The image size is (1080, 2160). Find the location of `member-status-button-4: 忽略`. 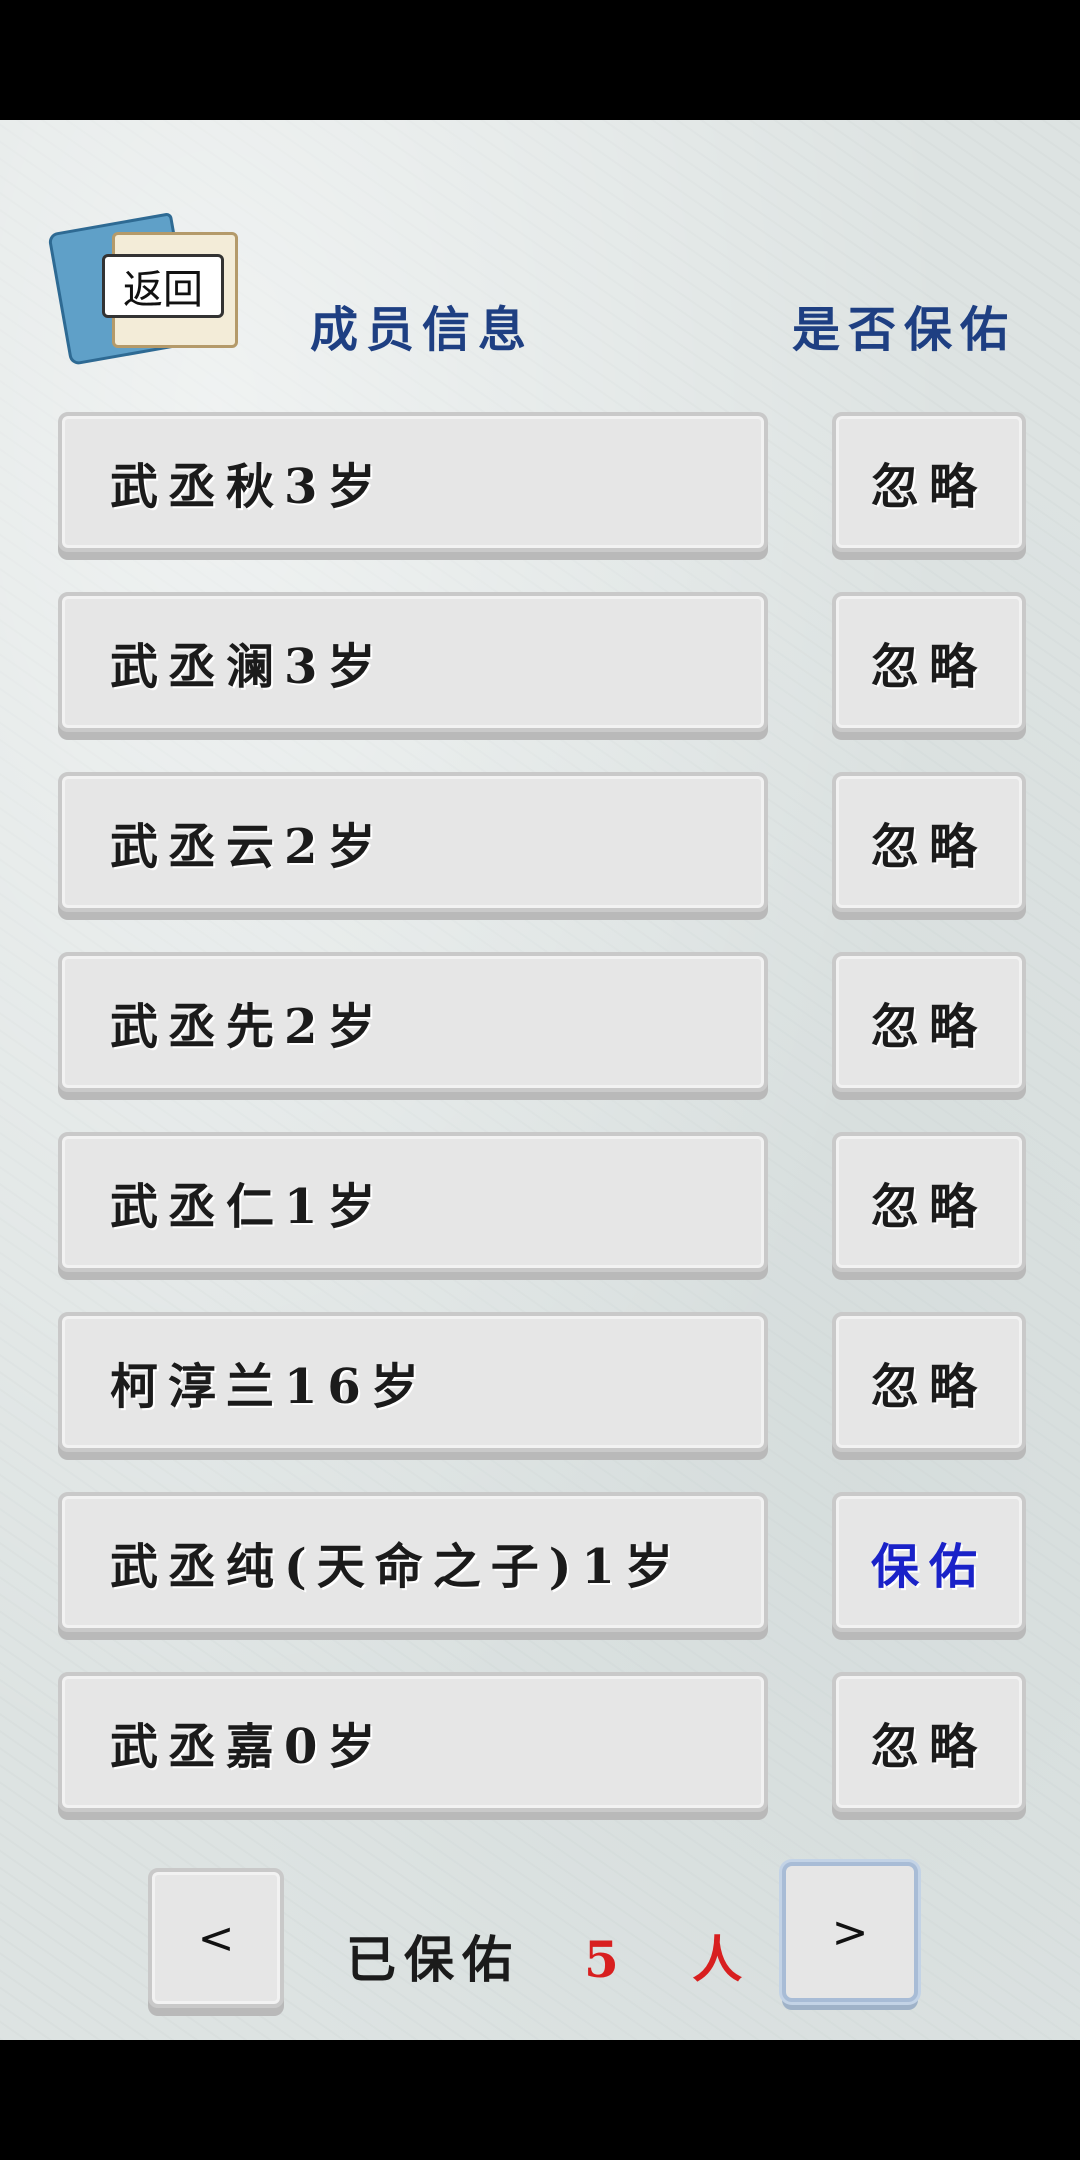

member-status-button-4: 忽略 is located at coordinates (929, 1022).